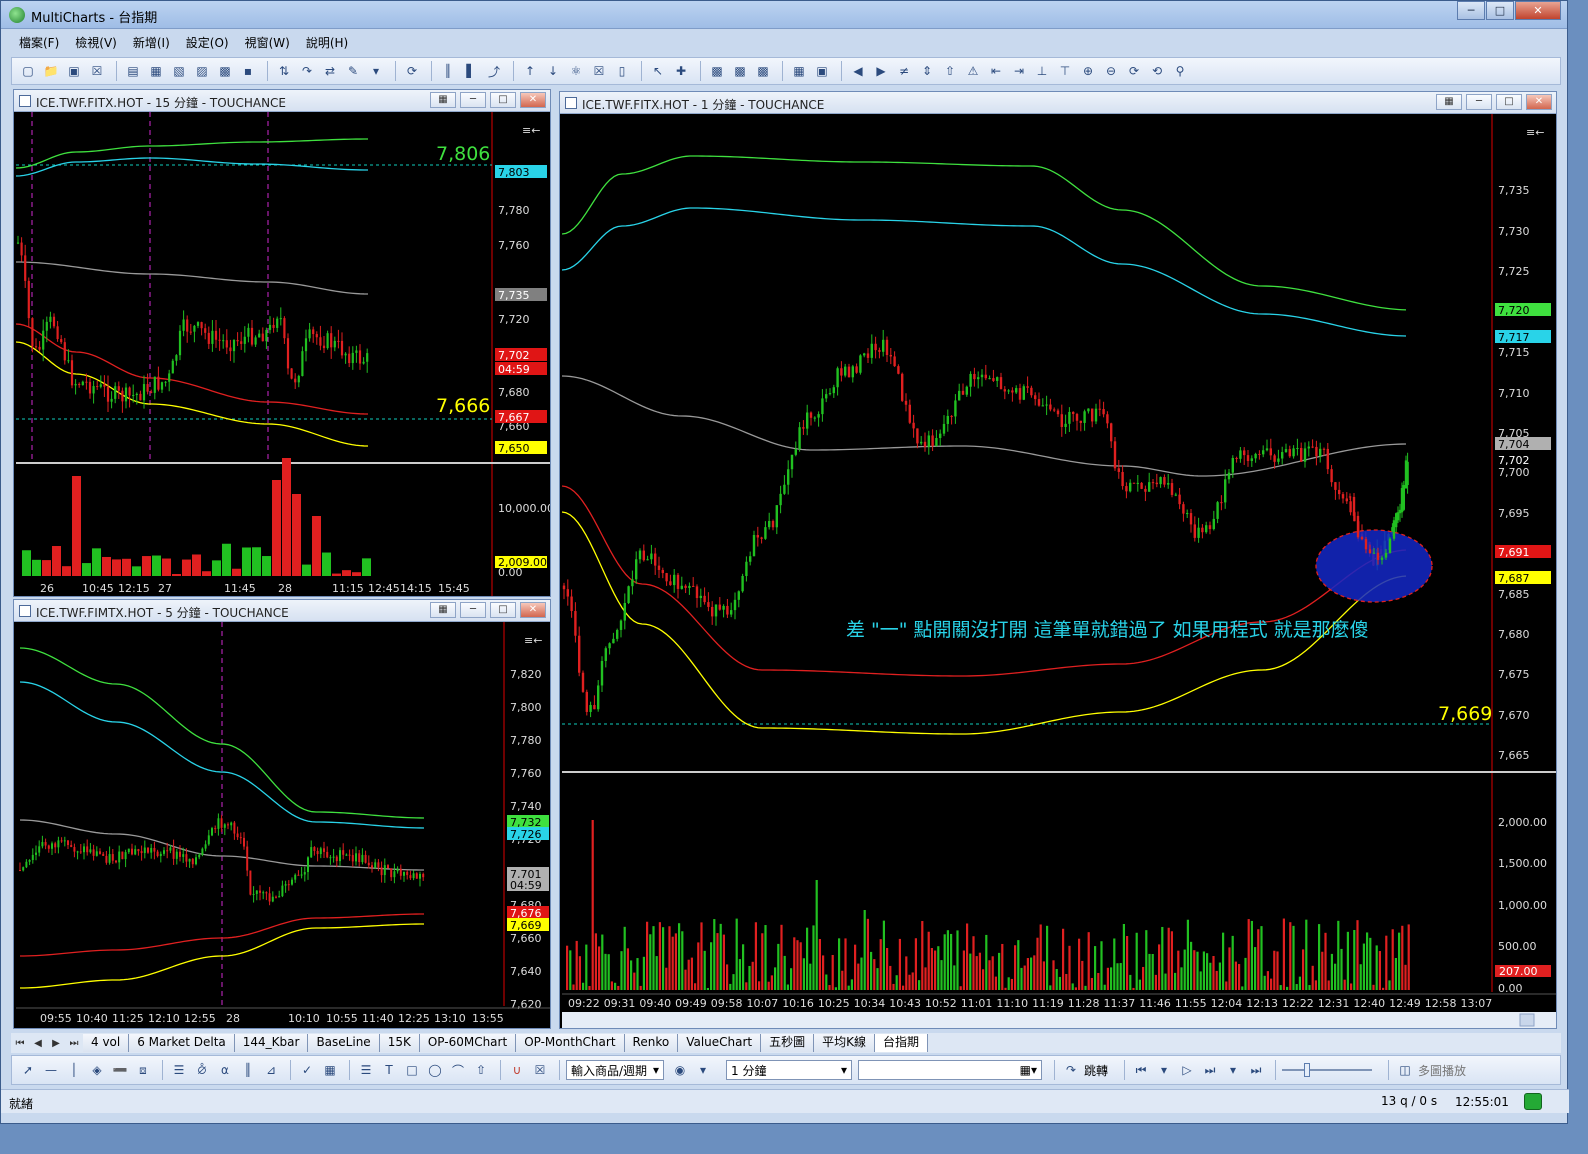 This screenshot has width=1588, height=1154. I want to click on chart-window-icon: ▤, so click(133, 71).